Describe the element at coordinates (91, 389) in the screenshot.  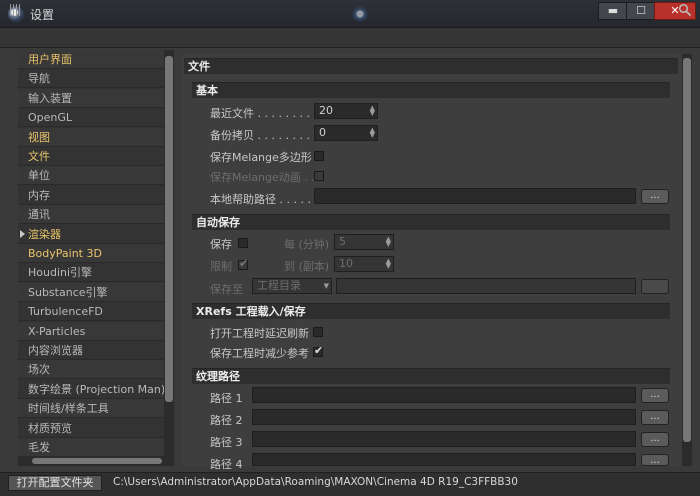
I see `tree-item: 数字绘景 (Projection Man)` at that location.